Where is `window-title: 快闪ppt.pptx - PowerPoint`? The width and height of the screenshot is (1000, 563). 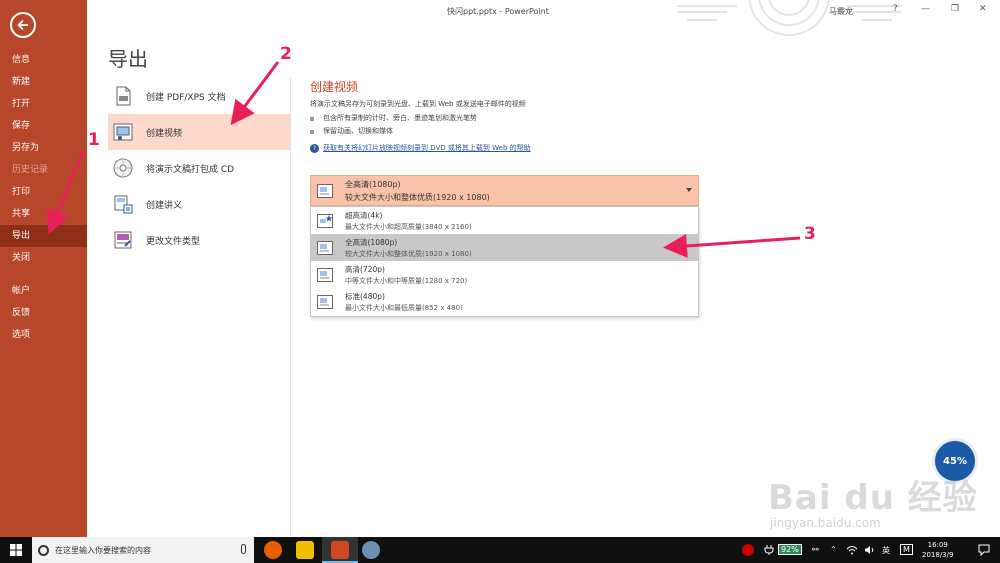 window-title: 快闪ppt.pptx - PowerPoint is located at coordinates (498, 11).